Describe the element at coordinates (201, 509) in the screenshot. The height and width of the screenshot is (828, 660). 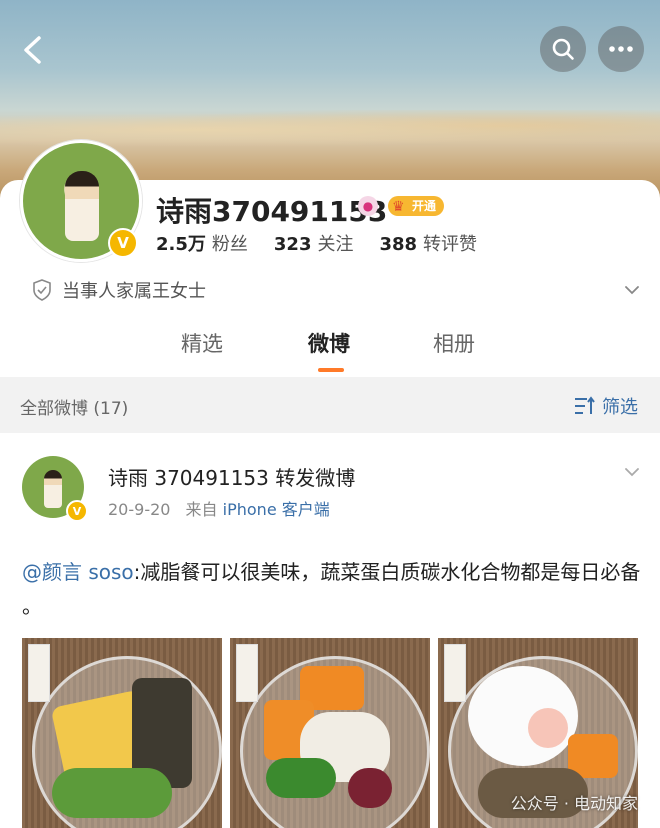
I see `post-from: 来自` at that location.